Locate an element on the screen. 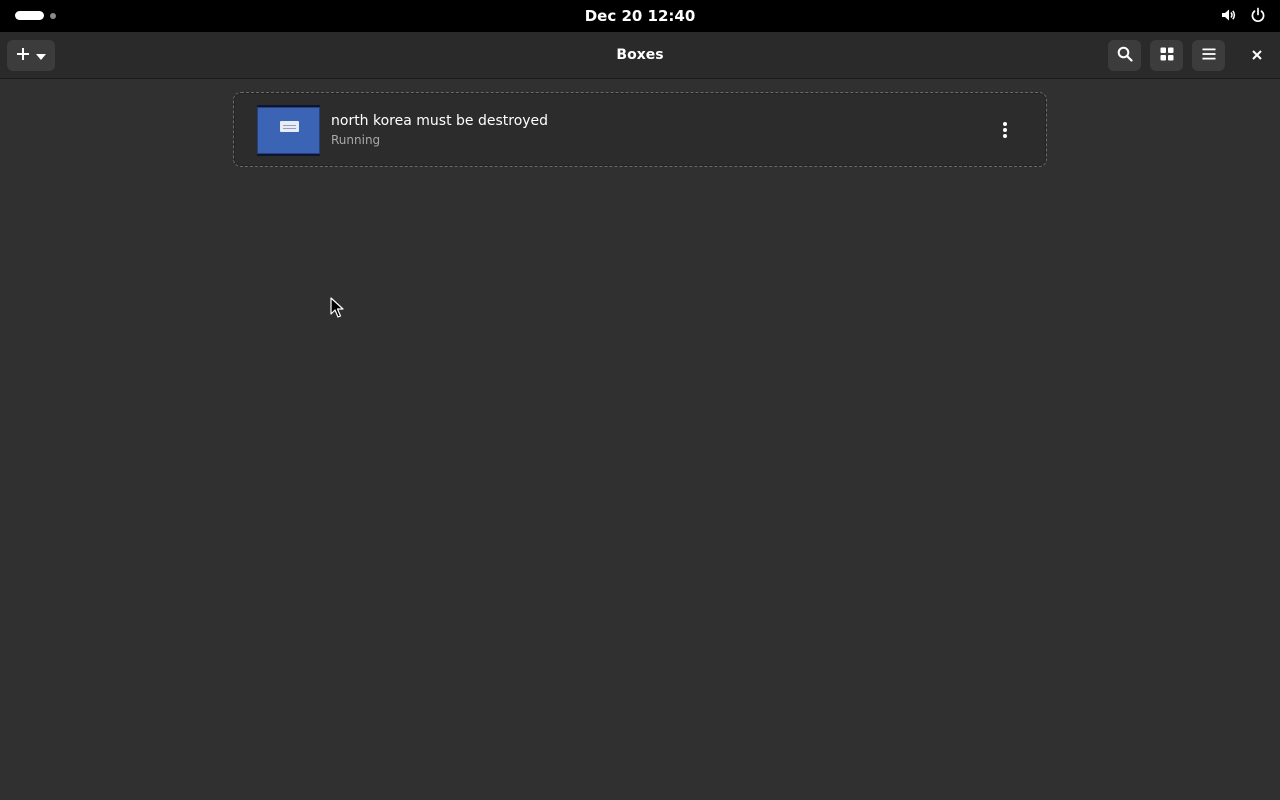 This screenshot has height=800, width=1280. box-list-item: north korea must be destroyed Running is located at coordinates (640, 129).